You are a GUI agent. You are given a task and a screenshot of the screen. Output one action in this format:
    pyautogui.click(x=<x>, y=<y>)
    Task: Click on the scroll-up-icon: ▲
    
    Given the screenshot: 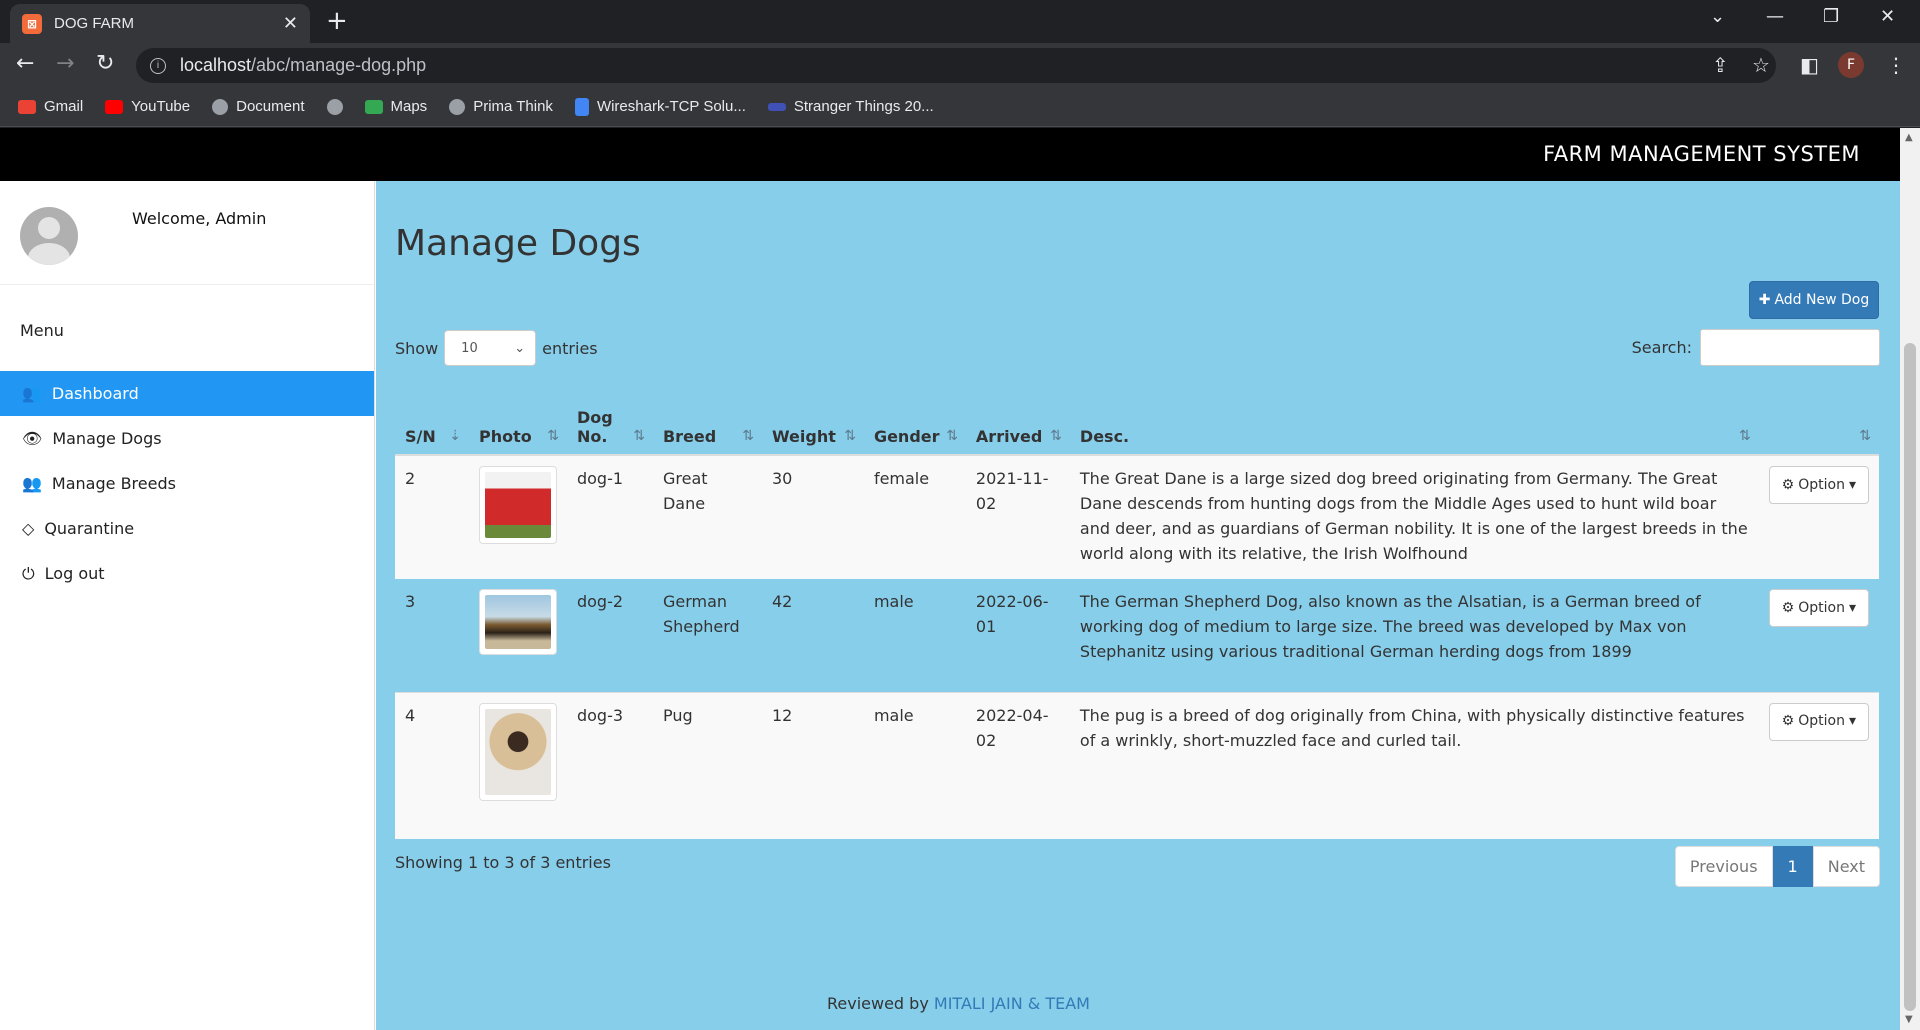 What is the action you would take?
    pyautogui.click(x=1909, y=137)
    